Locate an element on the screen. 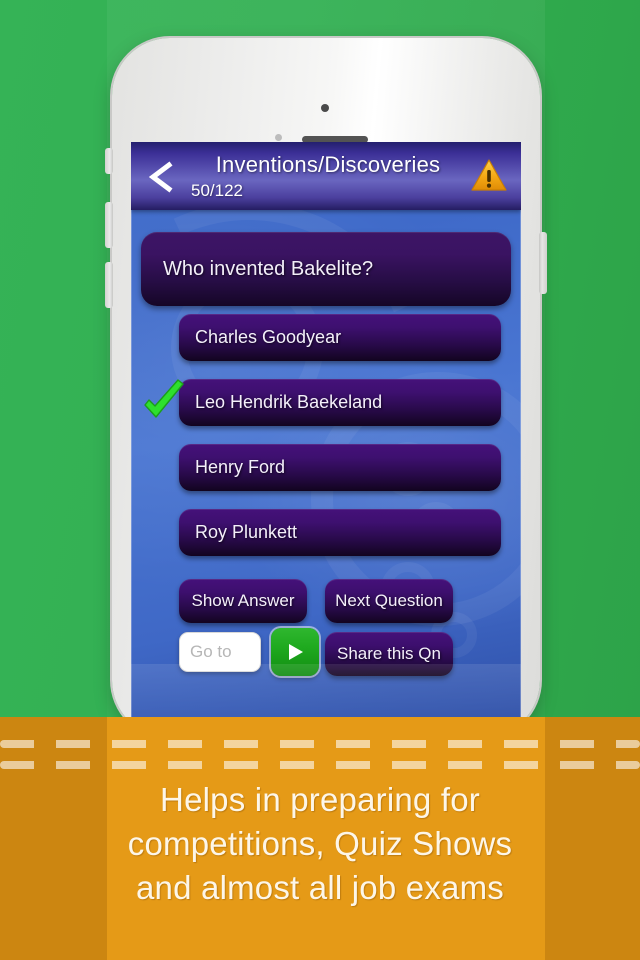 This screenshot has height=960, width=640. answer-option-label: Charles Goodyear is located at coordinates (268, 337).